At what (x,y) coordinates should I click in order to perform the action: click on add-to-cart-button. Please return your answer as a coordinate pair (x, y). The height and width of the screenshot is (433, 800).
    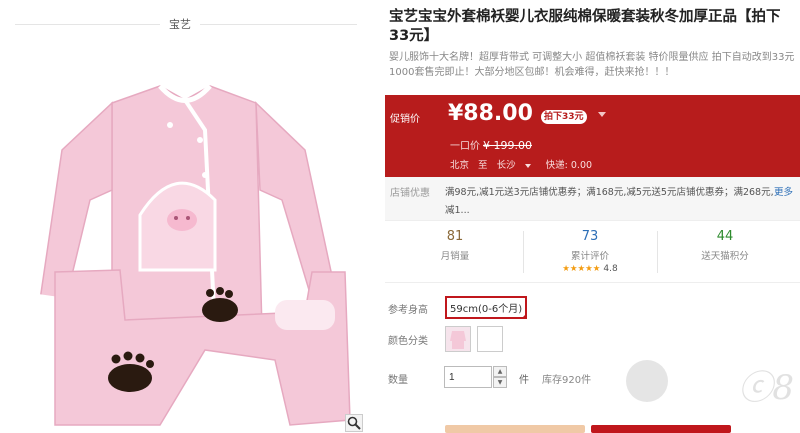
    Looking at the image, I should click on (661, 429).